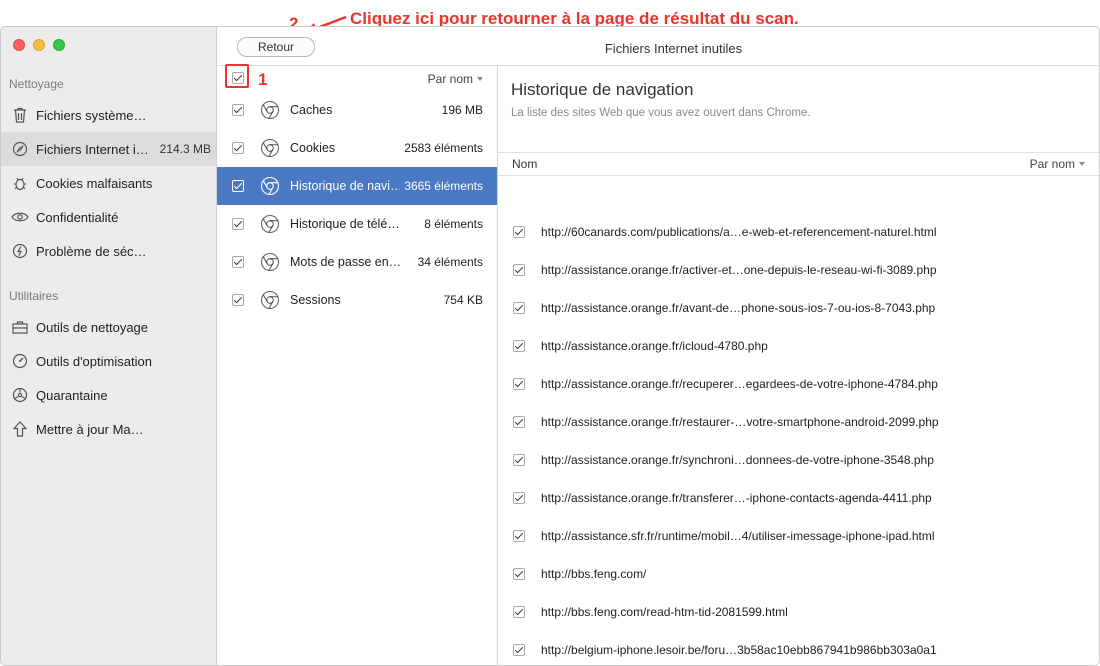 This screenshot has width=1100, height=666. Describe the element at coordinates (594, 574) in the screenshot. I see `url-text: http://bbs.feng.com/` at that location.